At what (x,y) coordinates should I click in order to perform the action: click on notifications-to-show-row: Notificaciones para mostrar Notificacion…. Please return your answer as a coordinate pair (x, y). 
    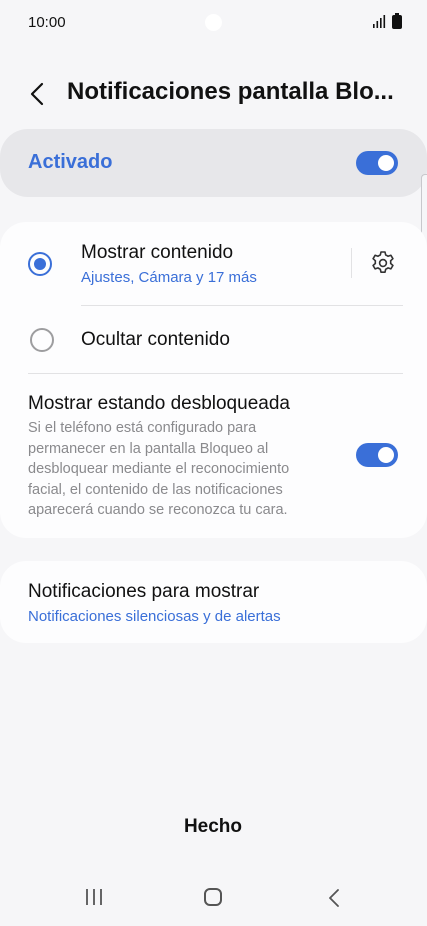
    Looking at the image, I should click on (213, 602).